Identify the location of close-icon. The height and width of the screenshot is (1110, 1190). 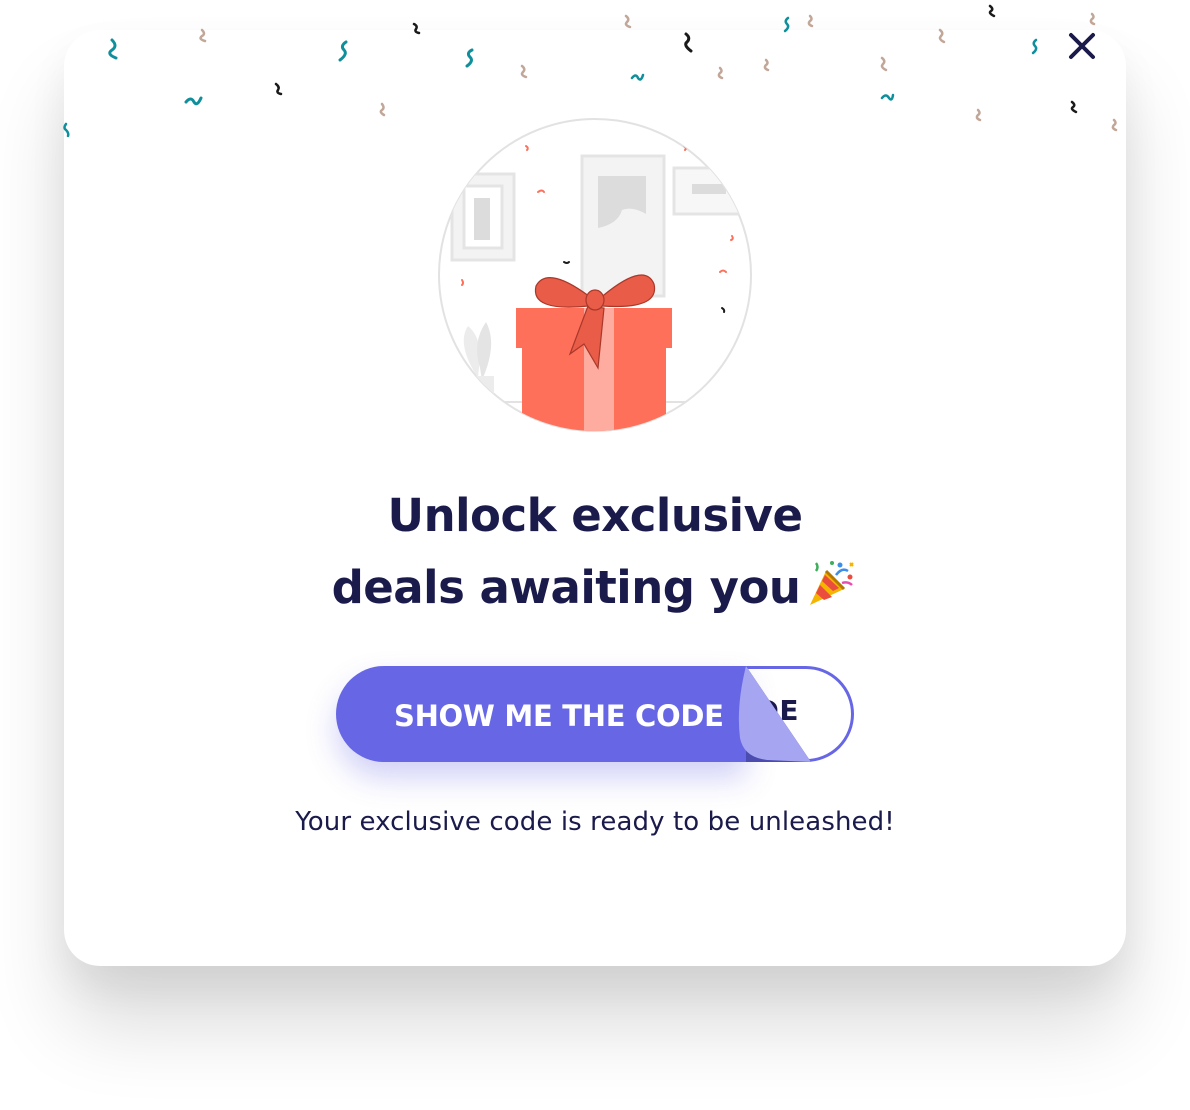
(1082, 46).